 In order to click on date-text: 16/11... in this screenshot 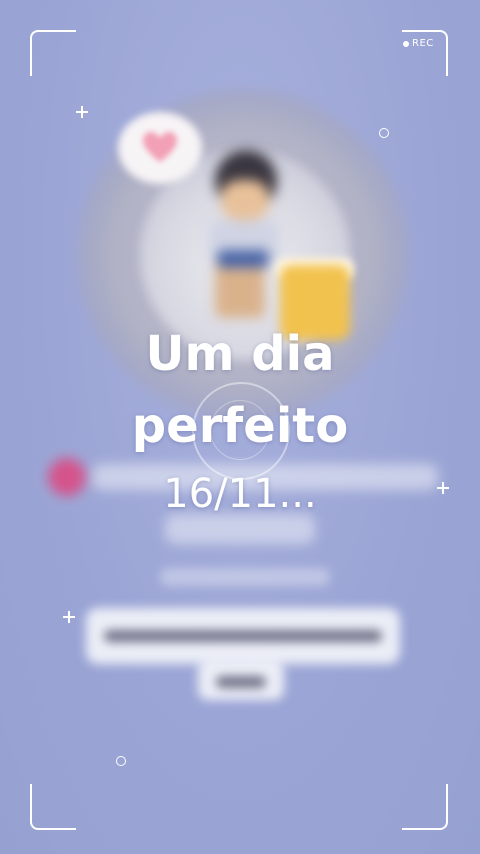, I will do `click(240, 494)`.